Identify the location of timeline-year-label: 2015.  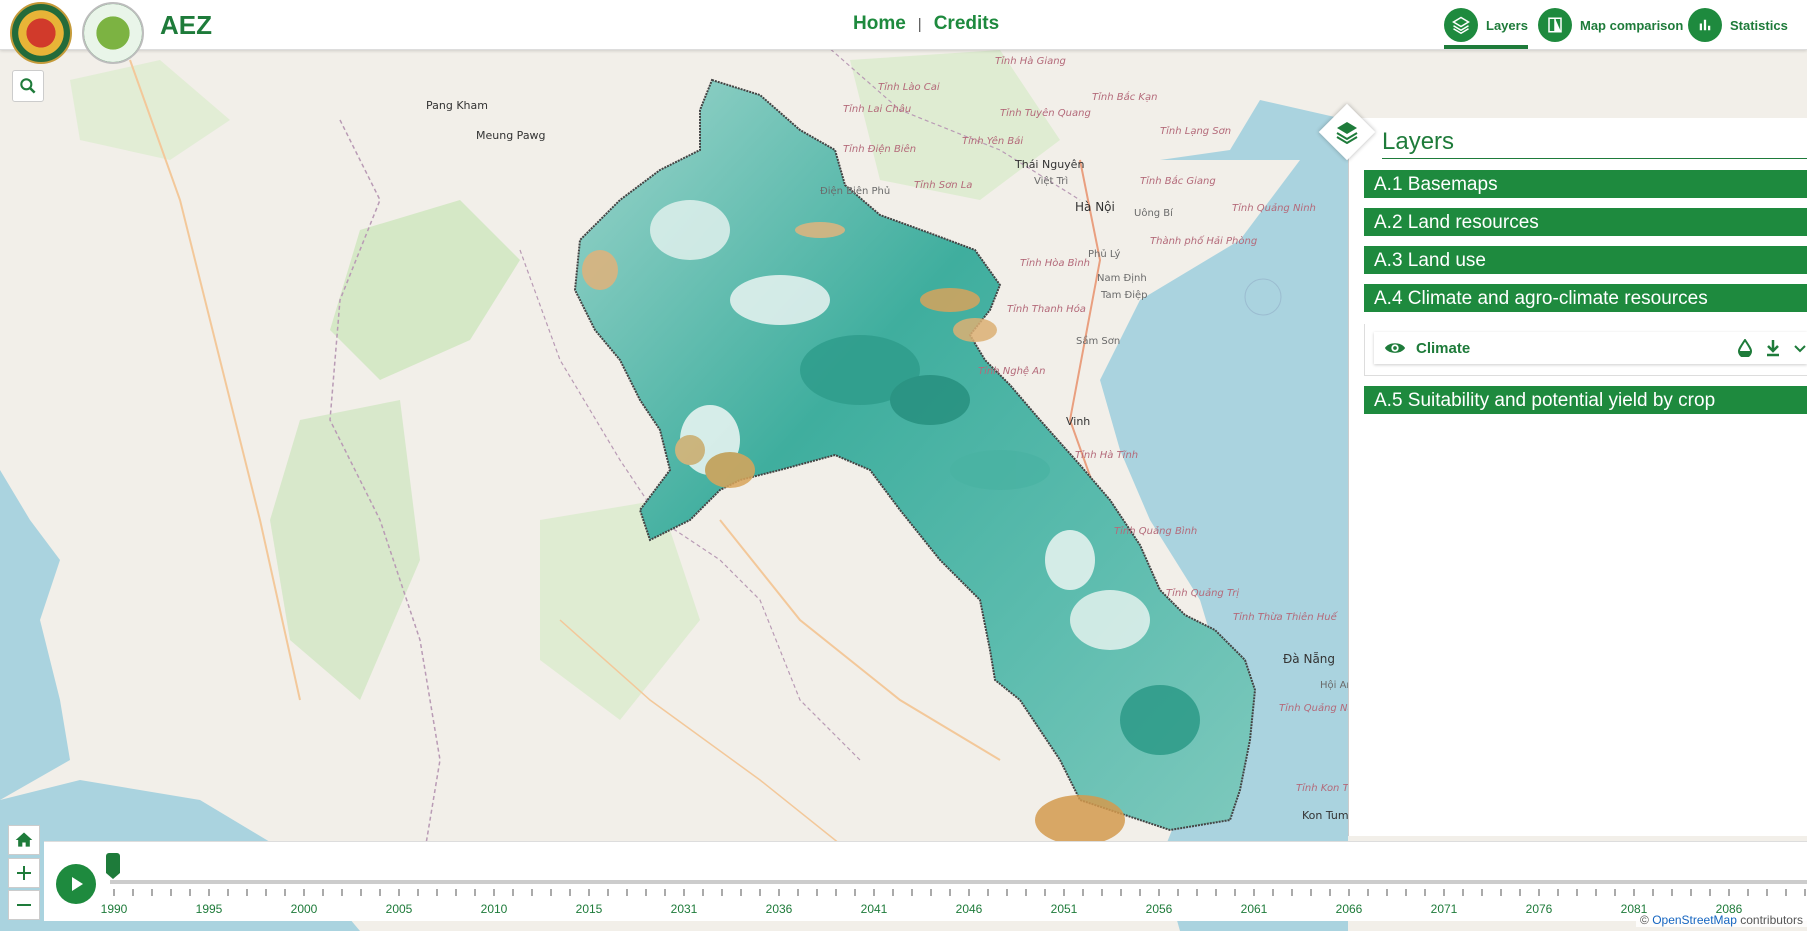
(589, 909).